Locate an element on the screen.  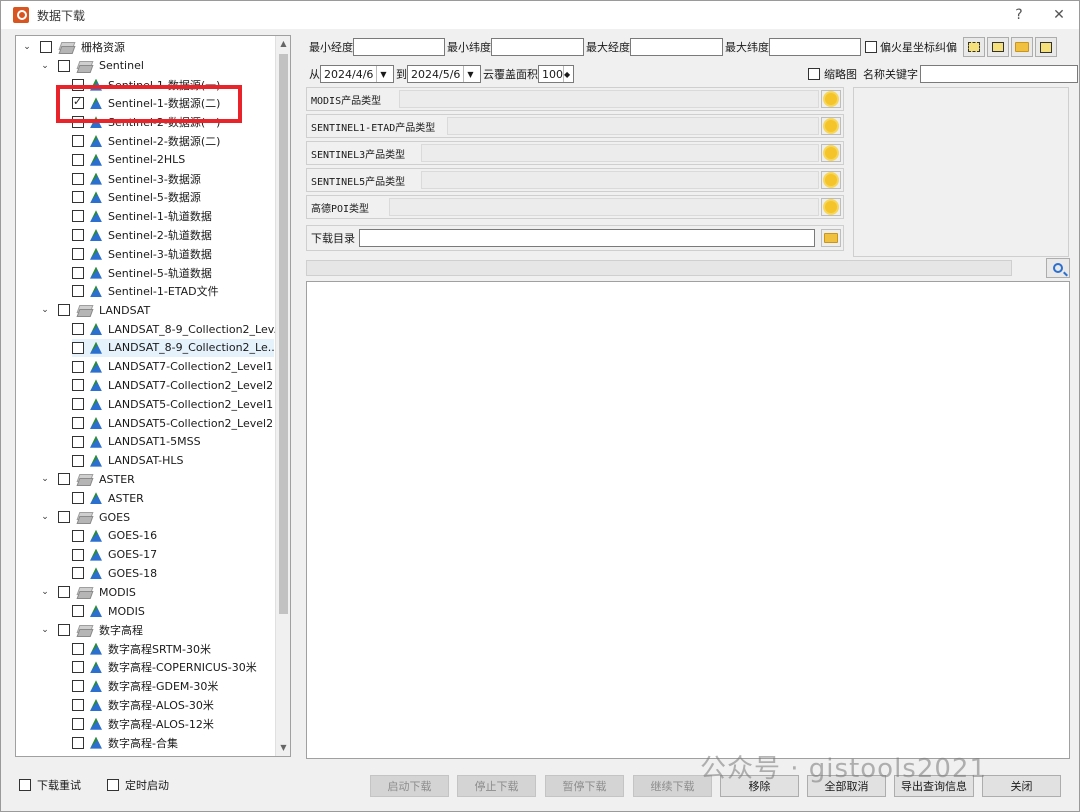
retry-checkbox is located at coordinates (25, 785).